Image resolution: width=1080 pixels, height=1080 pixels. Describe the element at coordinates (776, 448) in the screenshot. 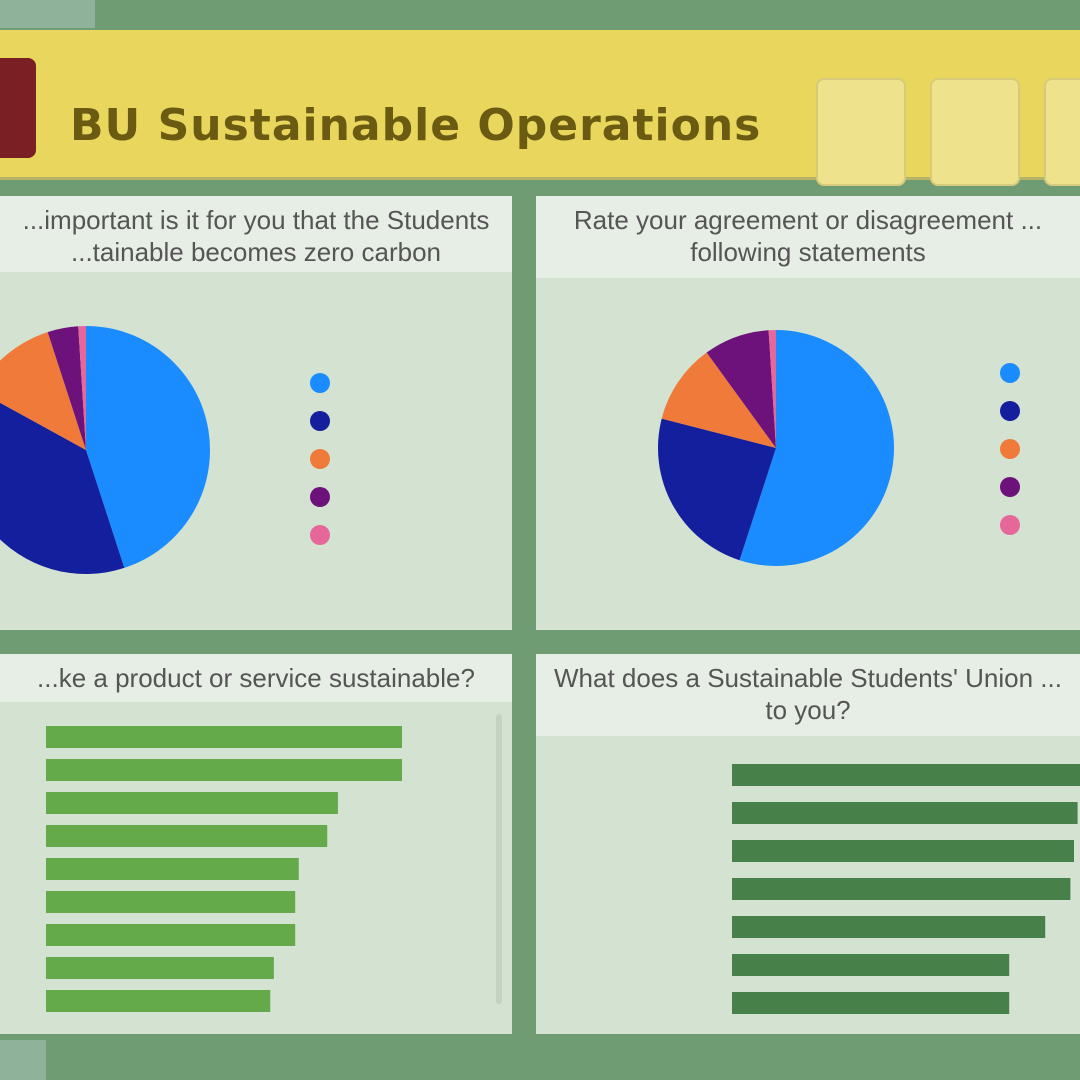

I see `pie-chart-agreement` at that location.